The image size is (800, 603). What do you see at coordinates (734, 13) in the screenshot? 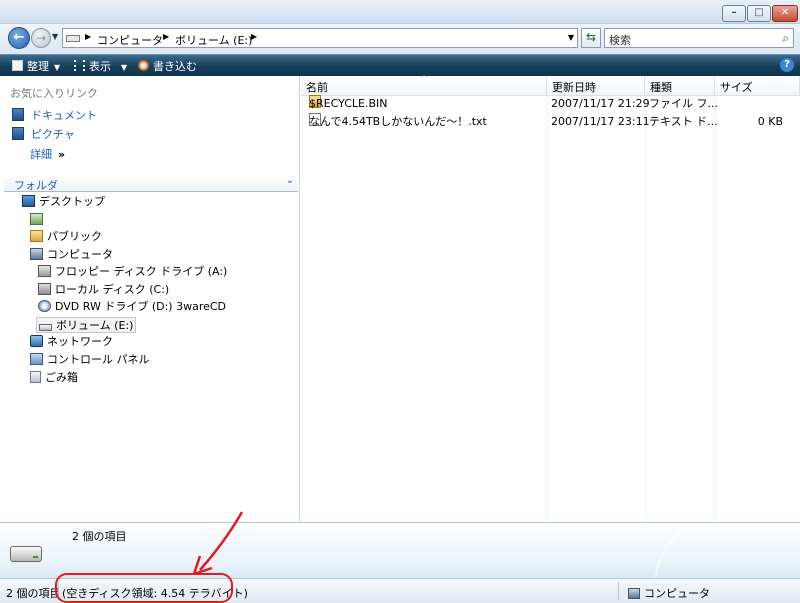
I see `minimize-button: –` at bounding box center [734, 13].